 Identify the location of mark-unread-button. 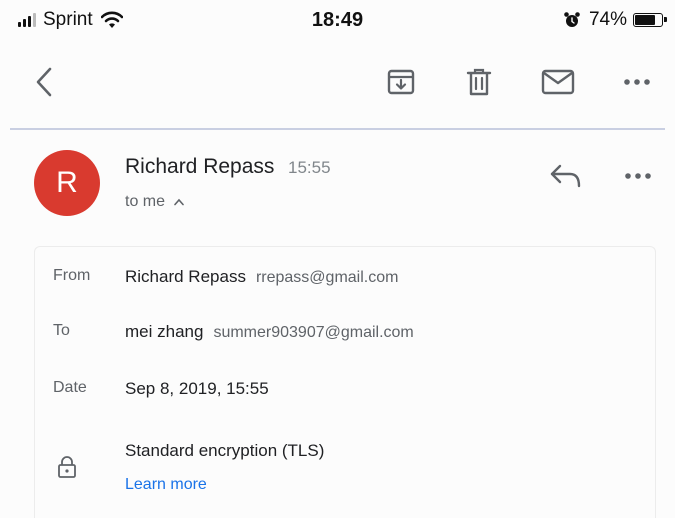
(558, 82).